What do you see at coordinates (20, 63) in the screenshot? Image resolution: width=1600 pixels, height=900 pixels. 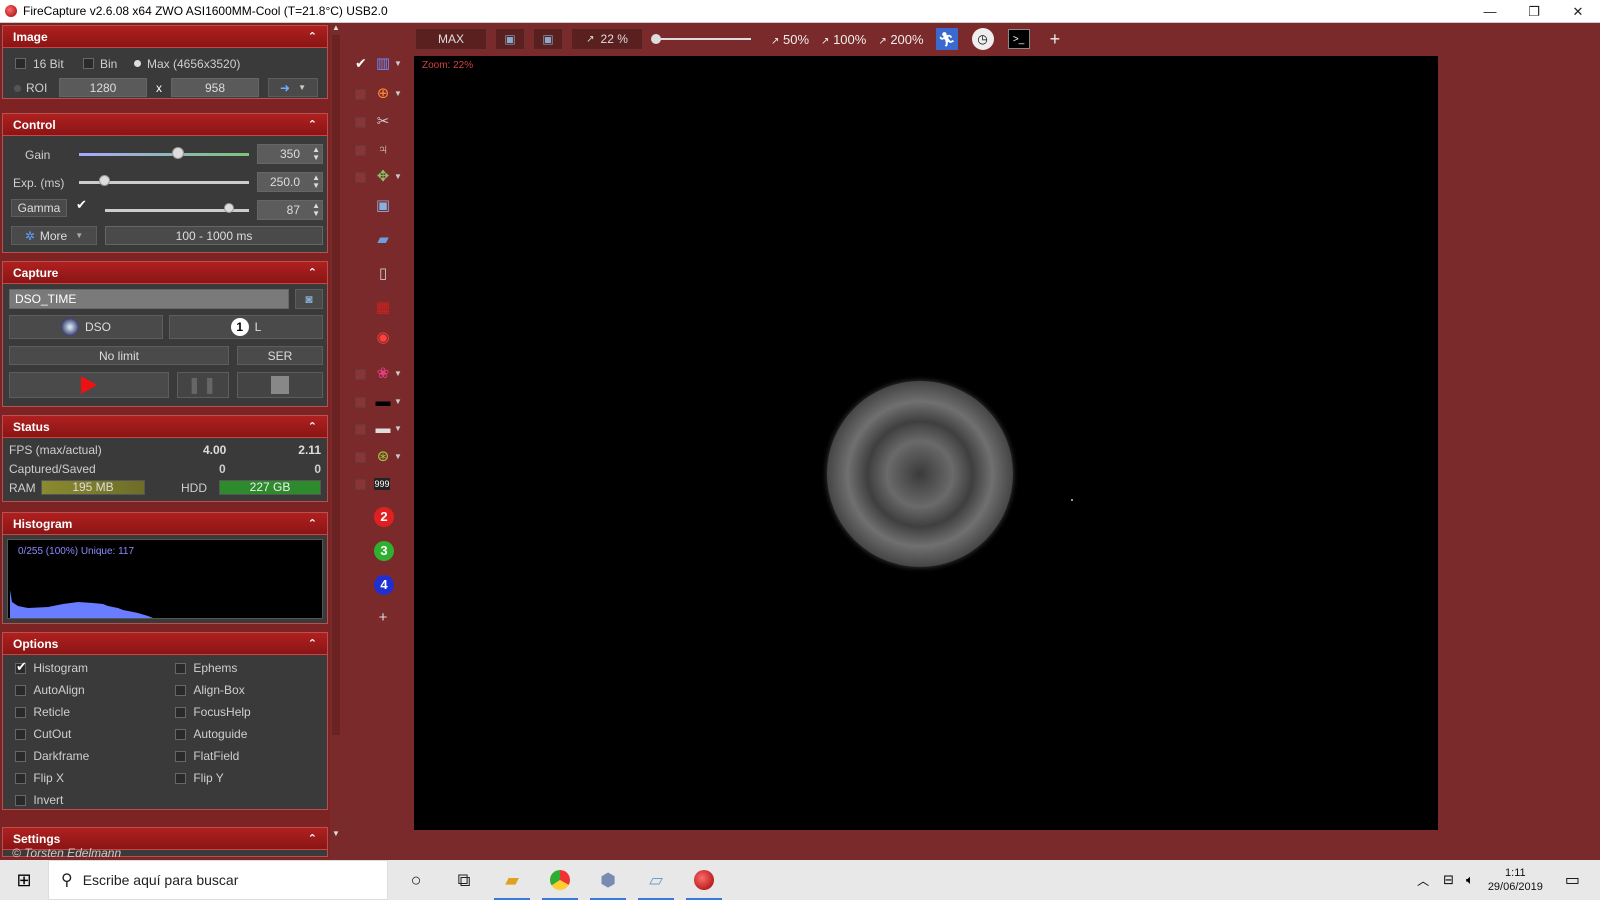 I see `16bit-checkbox` at bounding box center [20, 63].